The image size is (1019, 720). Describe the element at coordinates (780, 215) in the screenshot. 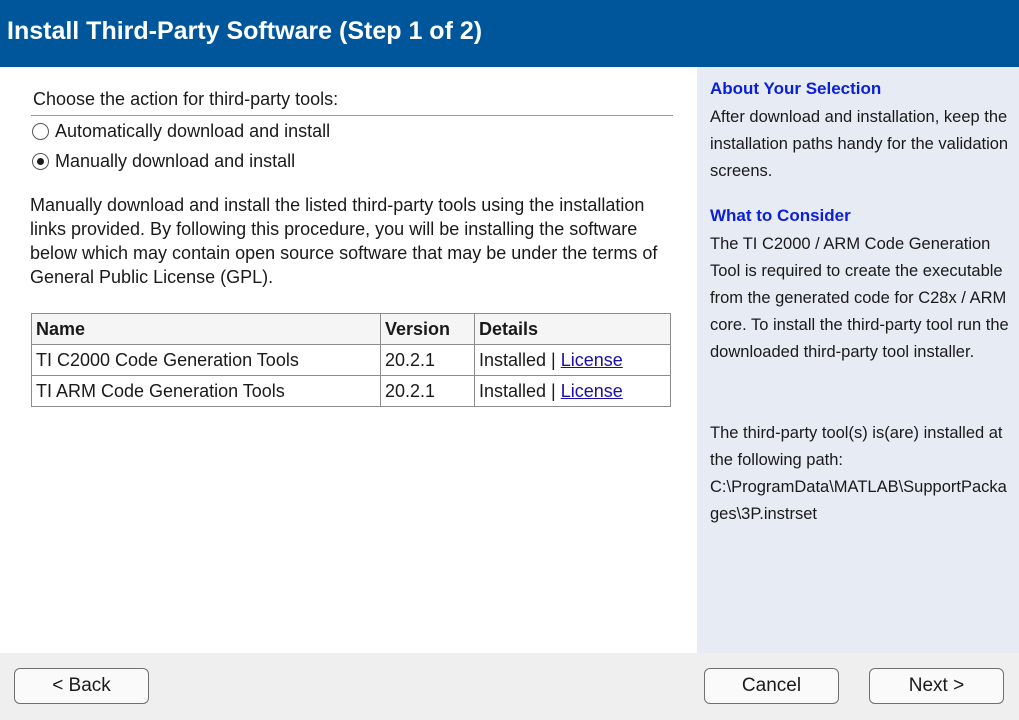

I see `what-to-consider-heading: What to Consider` at that location.